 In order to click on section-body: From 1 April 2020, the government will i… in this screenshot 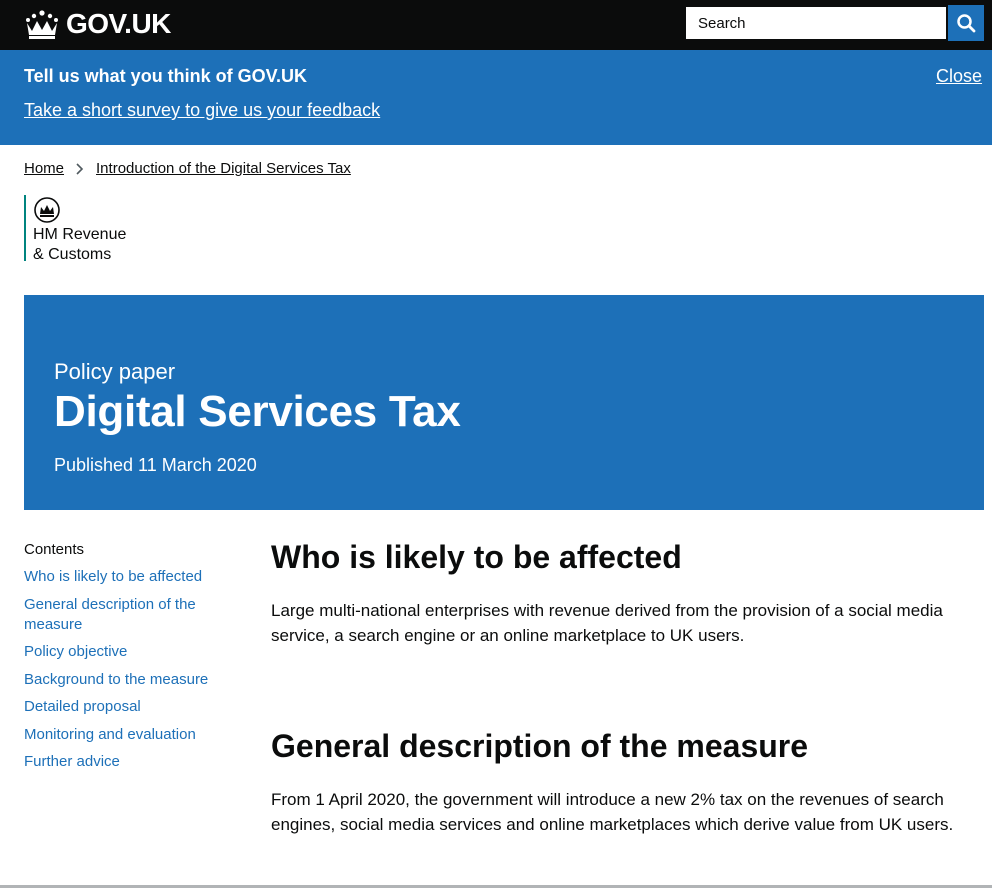, I will do `click(612, 812)`.